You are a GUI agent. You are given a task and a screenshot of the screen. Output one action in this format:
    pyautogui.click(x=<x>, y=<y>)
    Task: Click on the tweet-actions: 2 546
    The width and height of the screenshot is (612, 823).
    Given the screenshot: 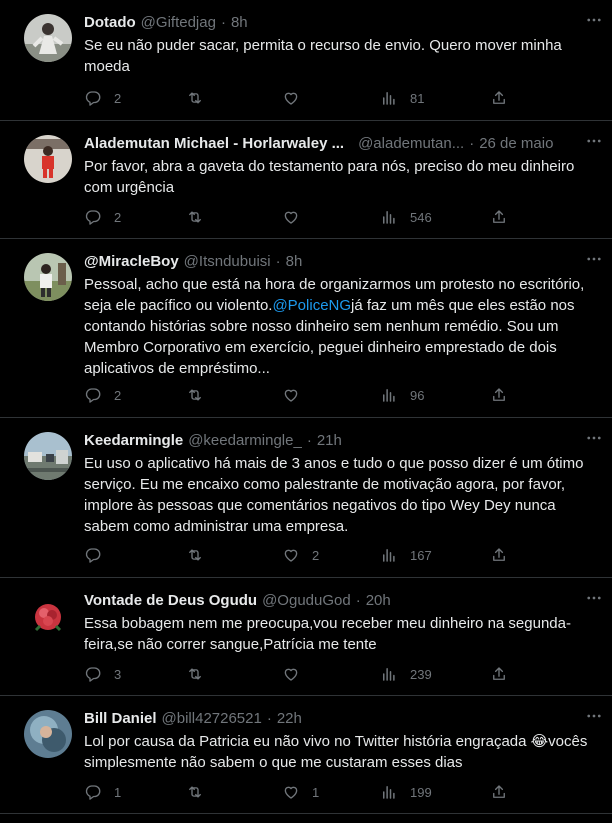 What is the action you would take?
    pyautogui.click(x=304, y=217)
    